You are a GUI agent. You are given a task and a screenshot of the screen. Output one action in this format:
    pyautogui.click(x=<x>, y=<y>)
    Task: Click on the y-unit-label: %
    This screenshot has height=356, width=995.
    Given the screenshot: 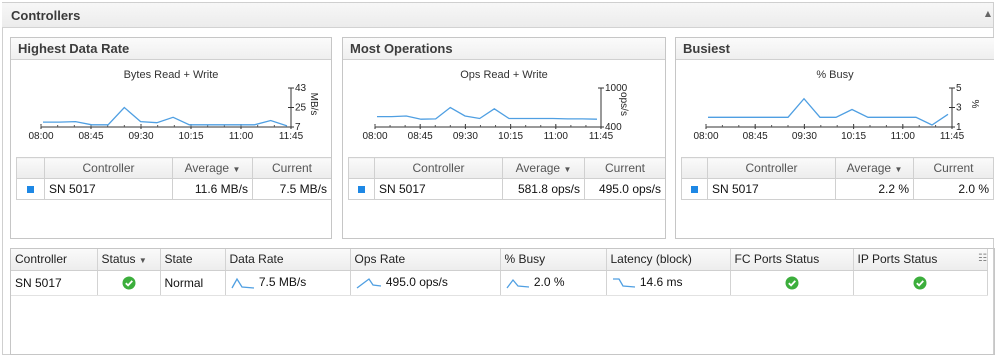 What is the action you would take?
    pyautogui.click(x=974, y=104)
    